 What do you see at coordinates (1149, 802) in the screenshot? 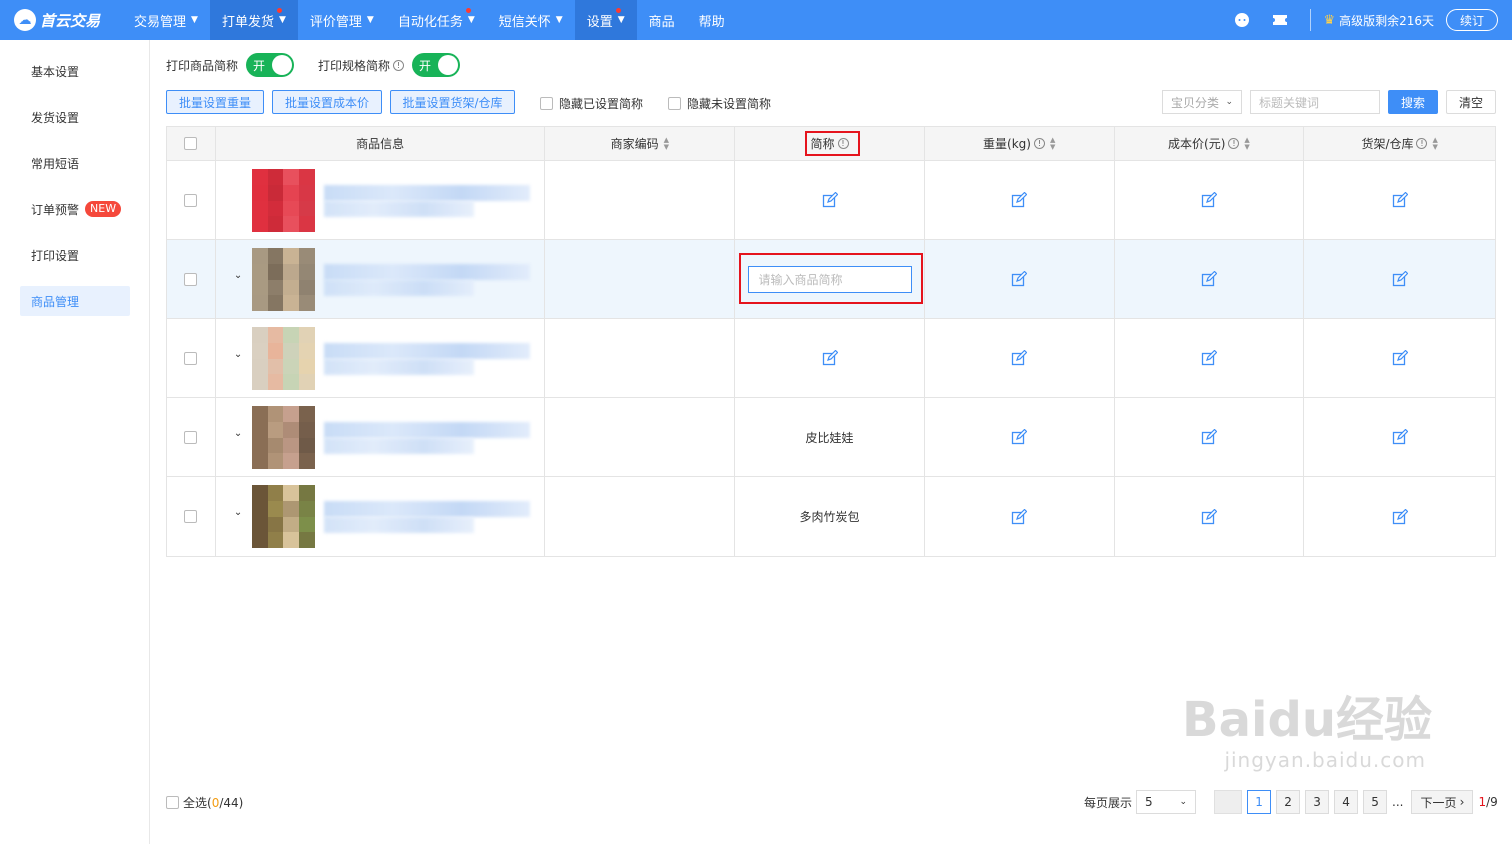
I see `per-page-value: 5` at bounding box center [1149, 802].